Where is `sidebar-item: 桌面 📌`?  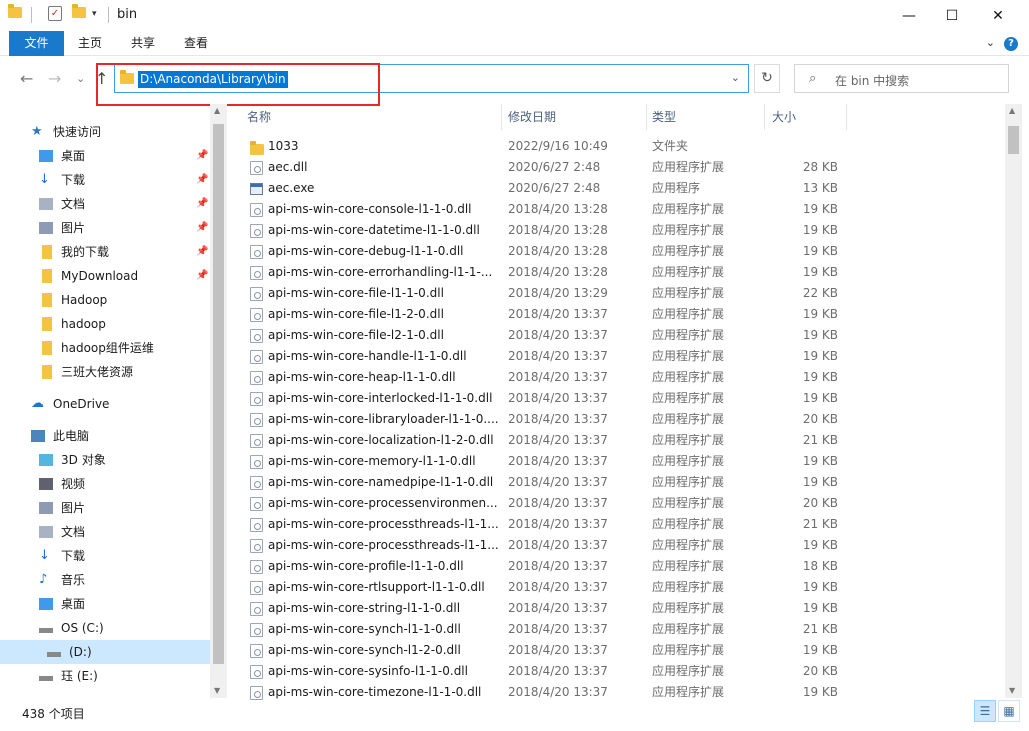
sidebar-item: 桌面 📌 is located at coordinates (105, 156).